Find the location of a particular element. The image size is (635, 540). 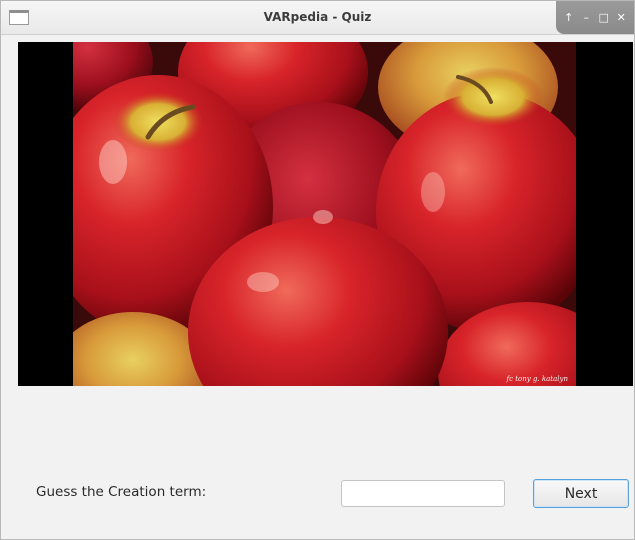

next-button: Next is located at coordinates (581, 493).